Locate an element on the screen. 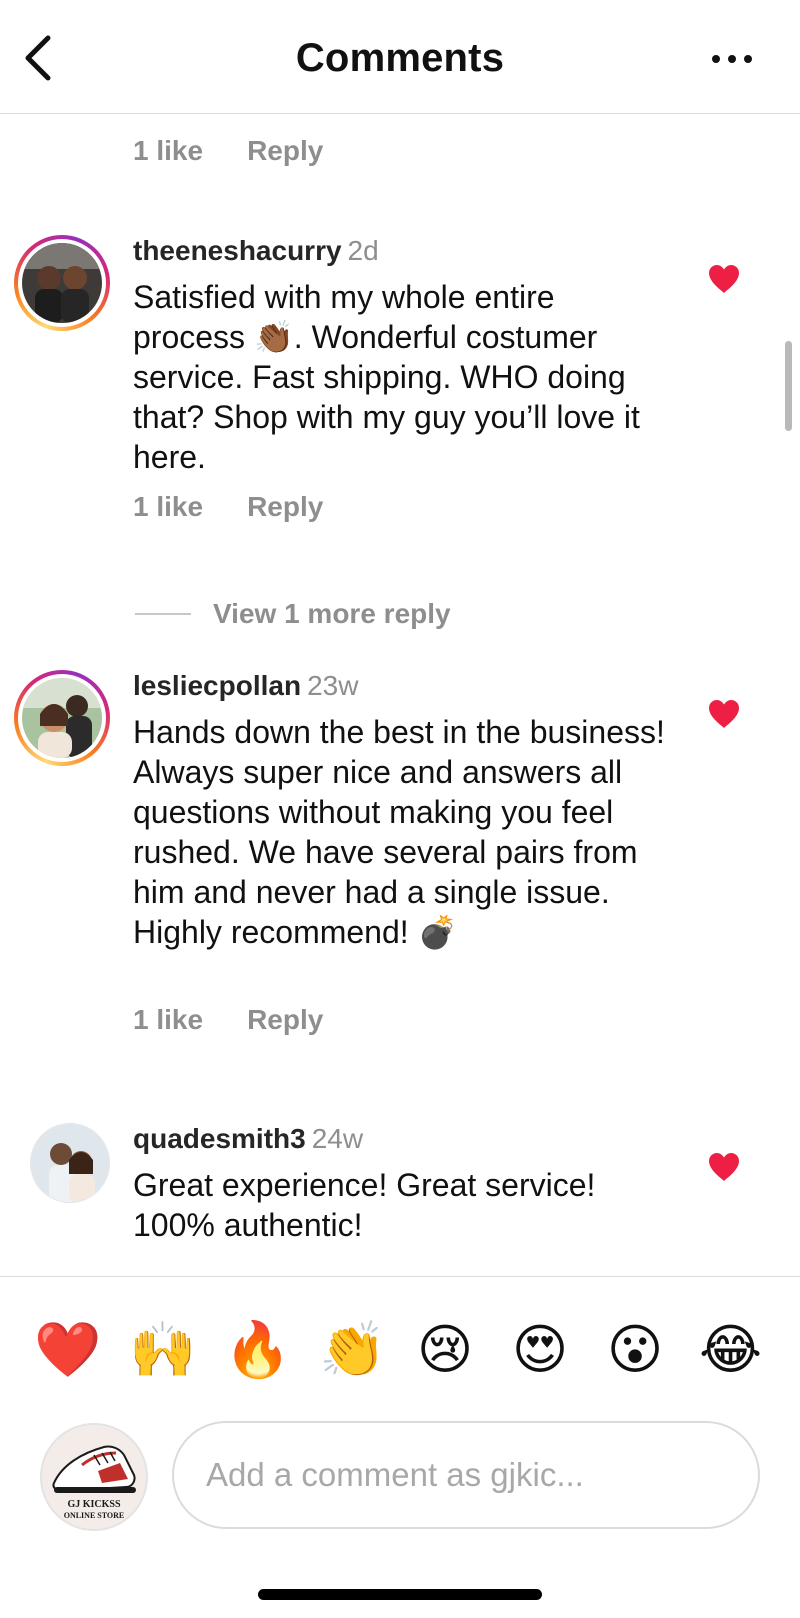 The width and height of the screenshot is (800, 1618). page-title: Comments is located at coordinates (400, 58).